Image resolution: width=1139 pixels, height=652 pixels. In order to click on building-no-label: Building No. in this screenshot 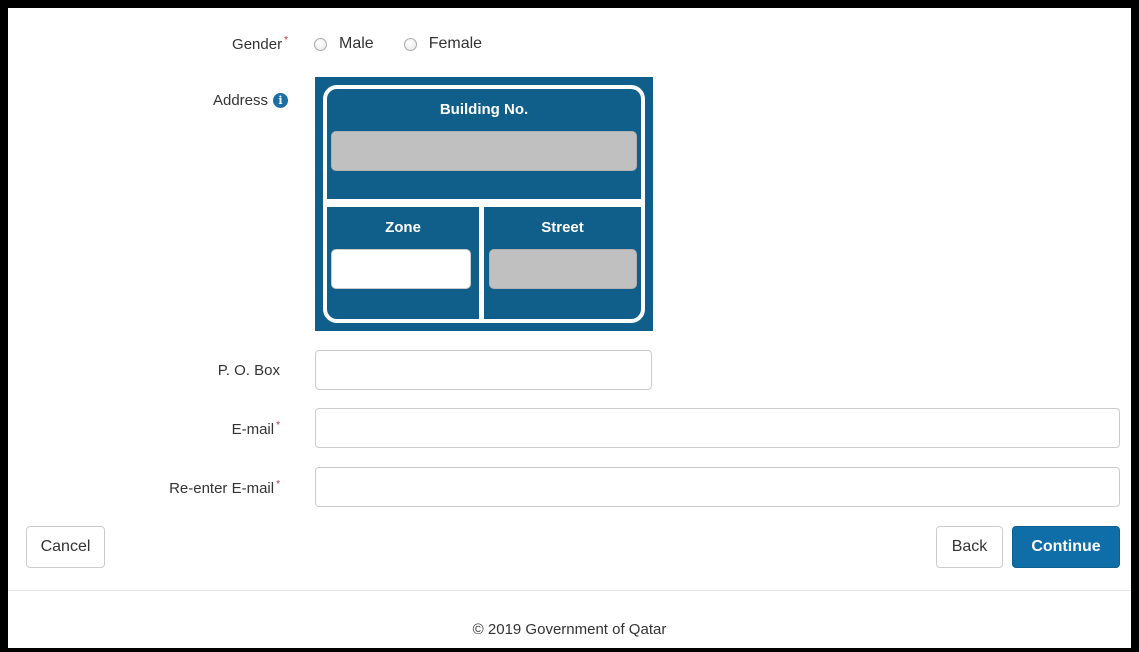, I will do `click(484, 109)`.